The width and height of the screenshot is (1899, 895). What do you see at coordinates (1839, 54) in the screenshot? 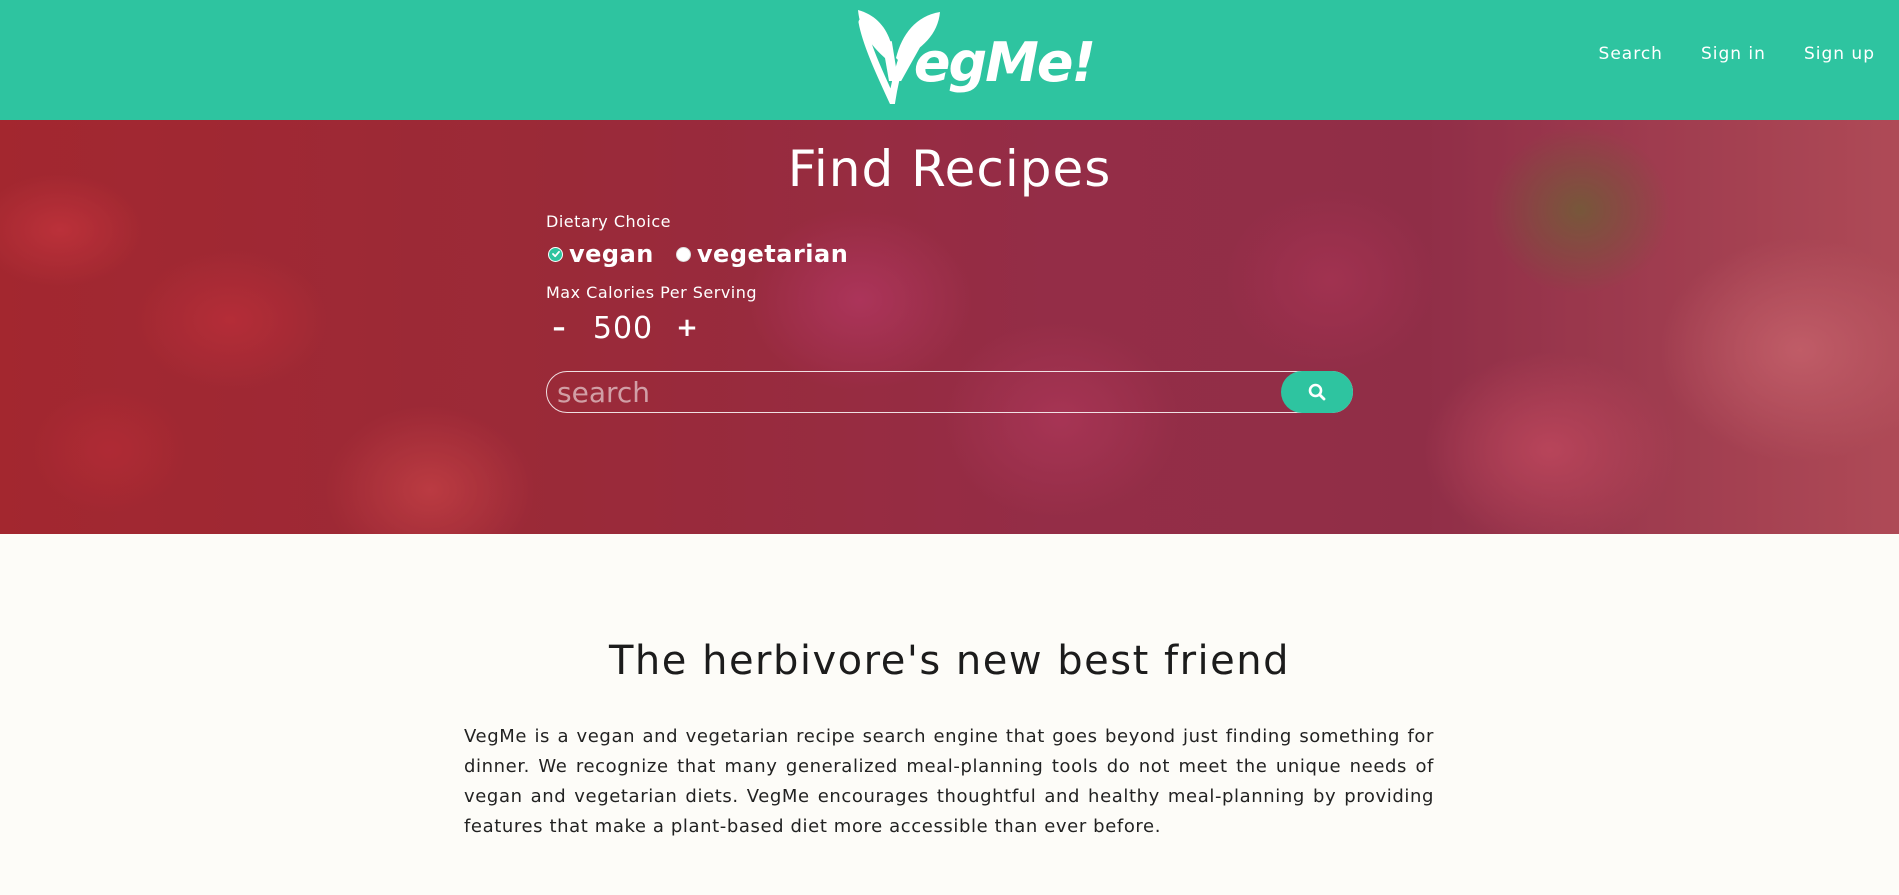
I see `nav-sign-up-link: Sign up` at bounding box center [1839, 54].